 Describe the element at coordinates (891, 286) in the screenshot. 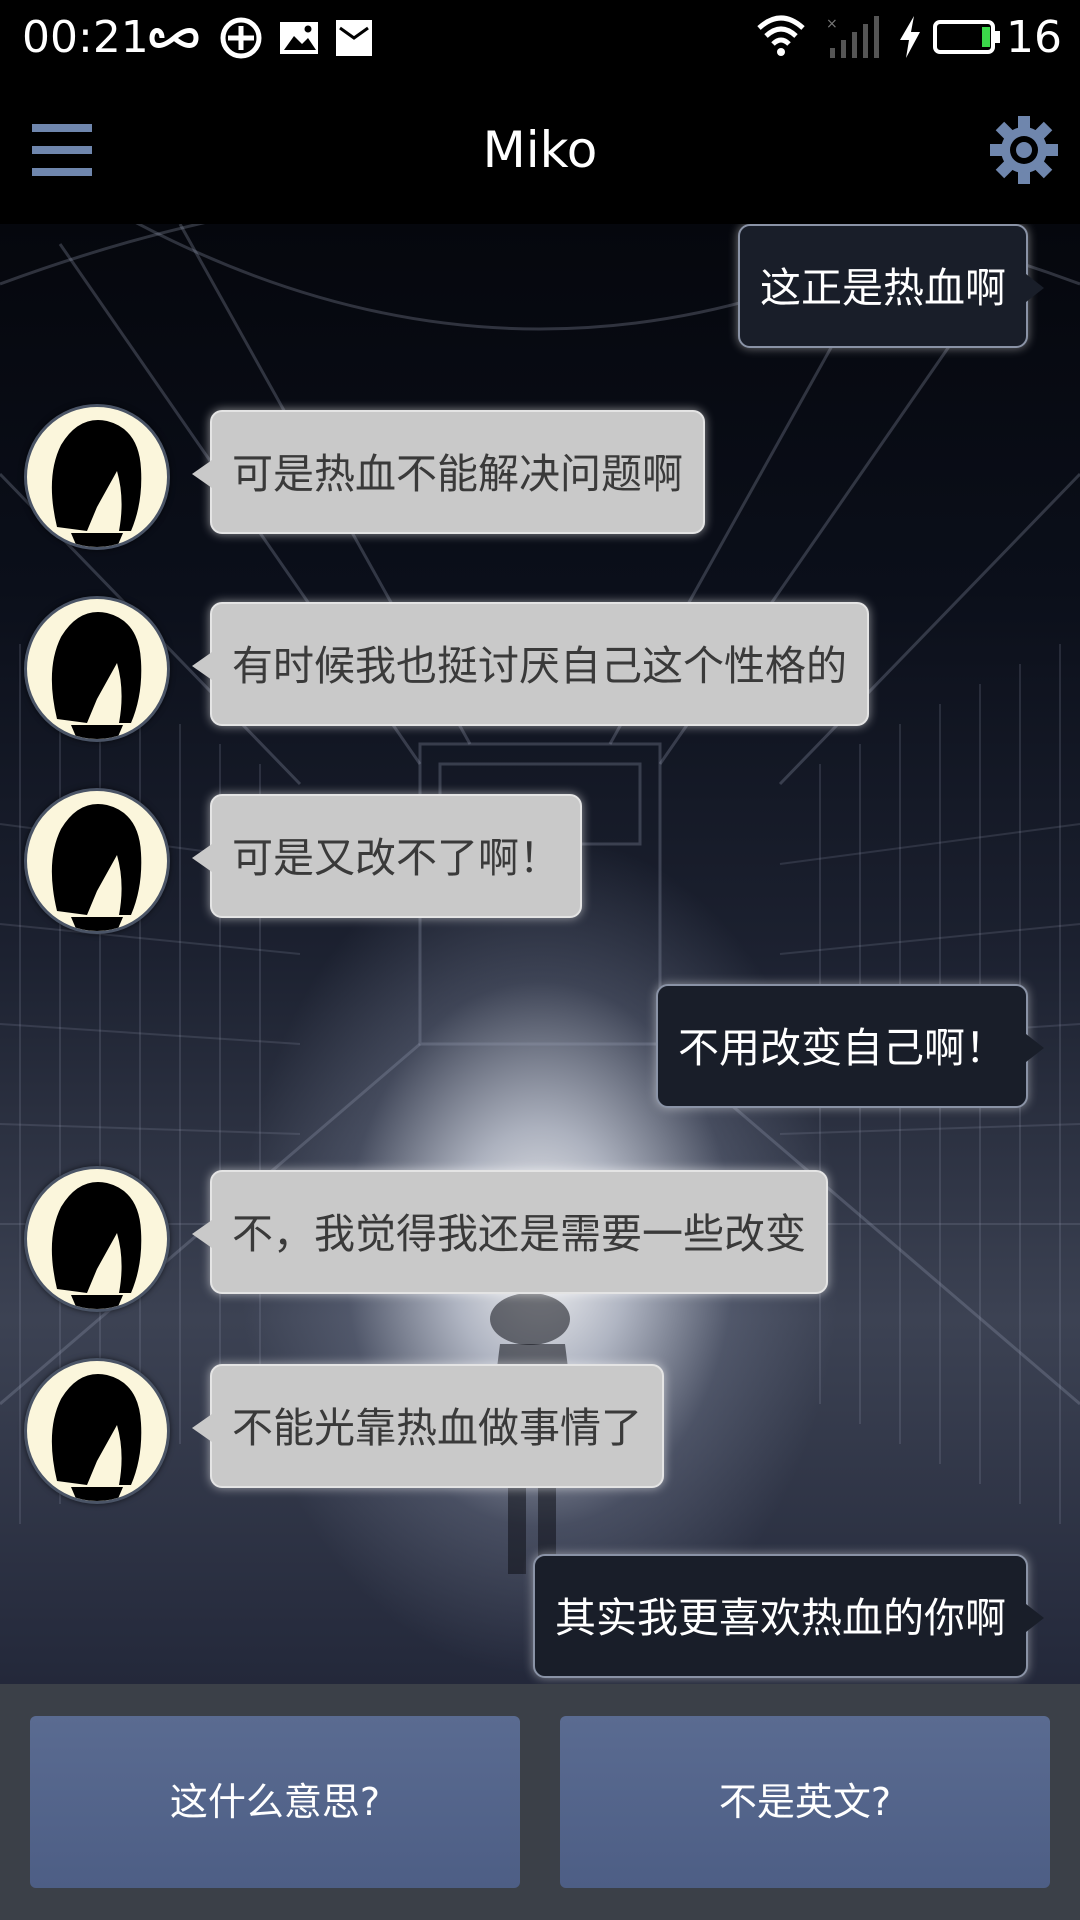

I see `user-message-bubble: 这正是热血啊` at that location.